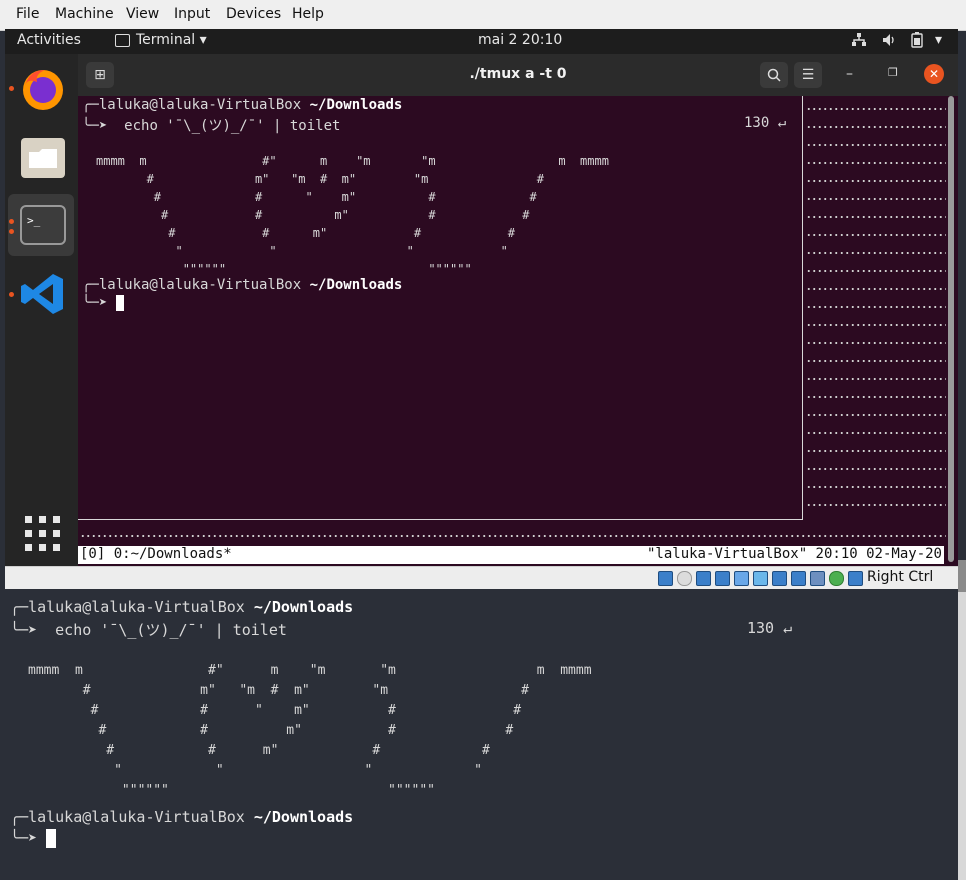  Describe the element at coordinates (84, 14) in the screenshot. I see `menu-machine: Machine` at that location.